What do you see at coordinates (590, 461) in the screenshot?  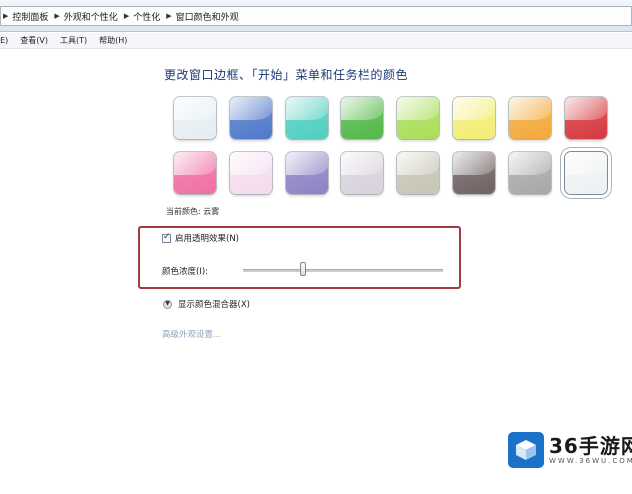 I see `watermark-url: WWW.36WU.COM` at bounding box center [590, 461].